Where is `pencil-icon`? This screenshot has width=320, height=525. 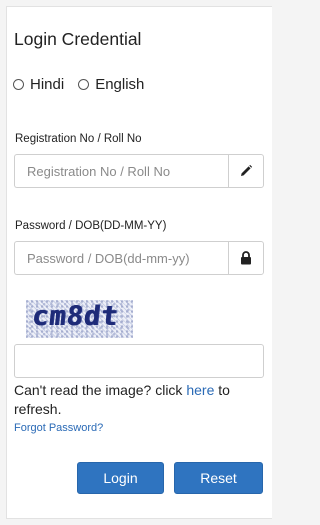
pencil-icon is located at coordinates (246, 171).